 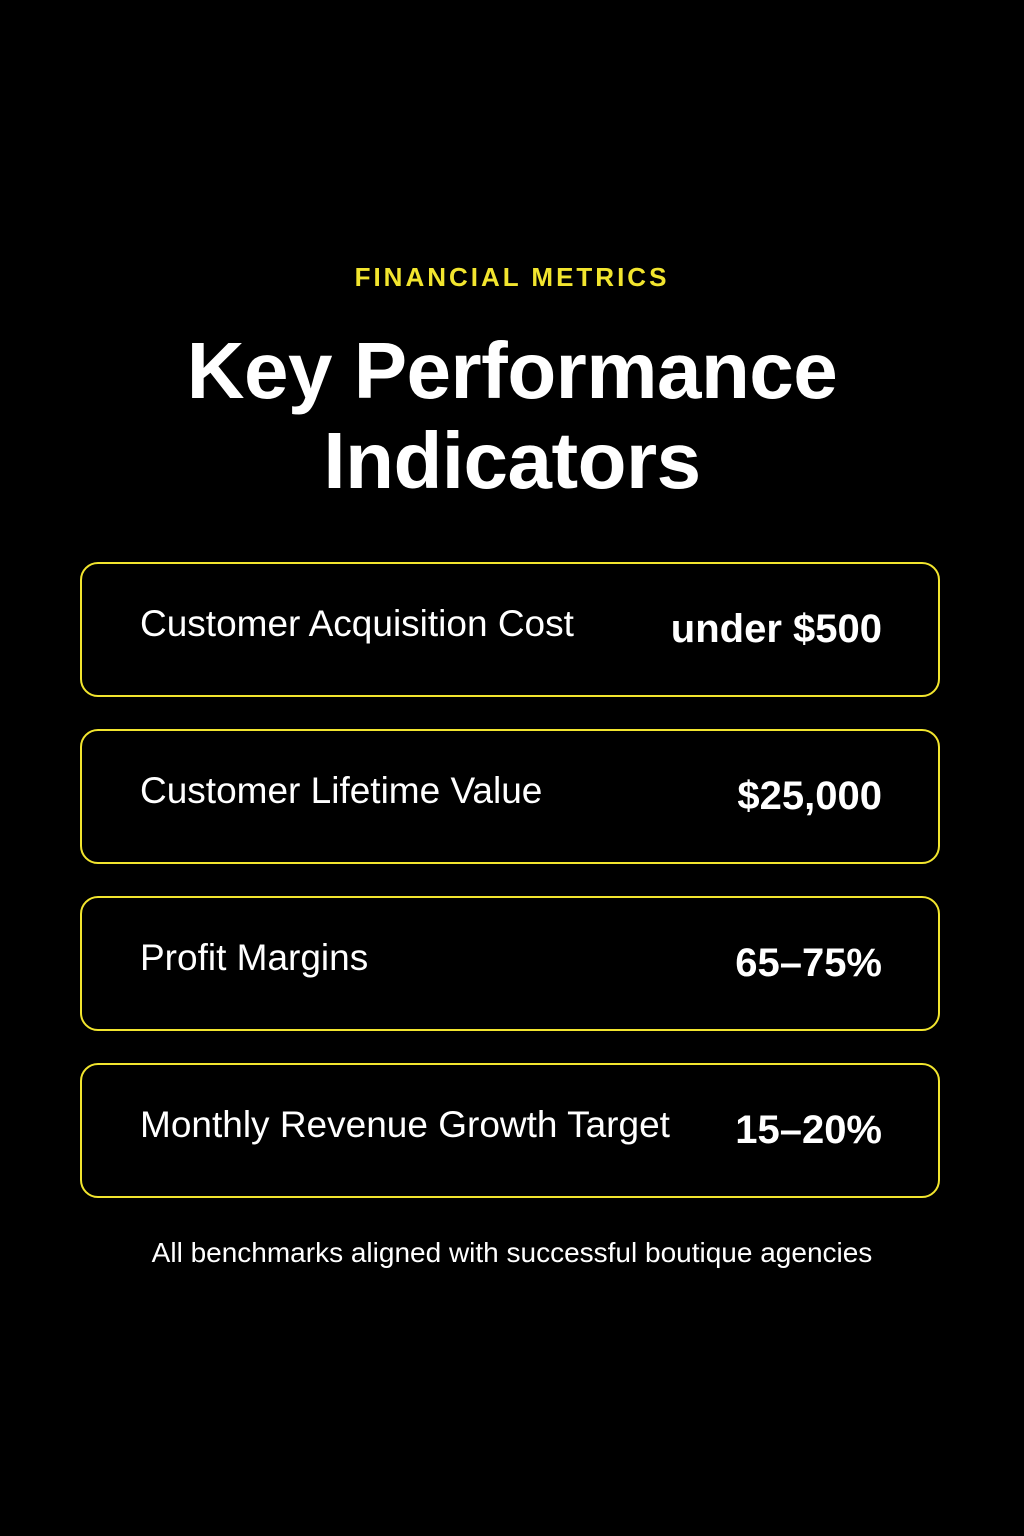 I want to click on metric-value: 15–20%, so click(x=808, y=1130).